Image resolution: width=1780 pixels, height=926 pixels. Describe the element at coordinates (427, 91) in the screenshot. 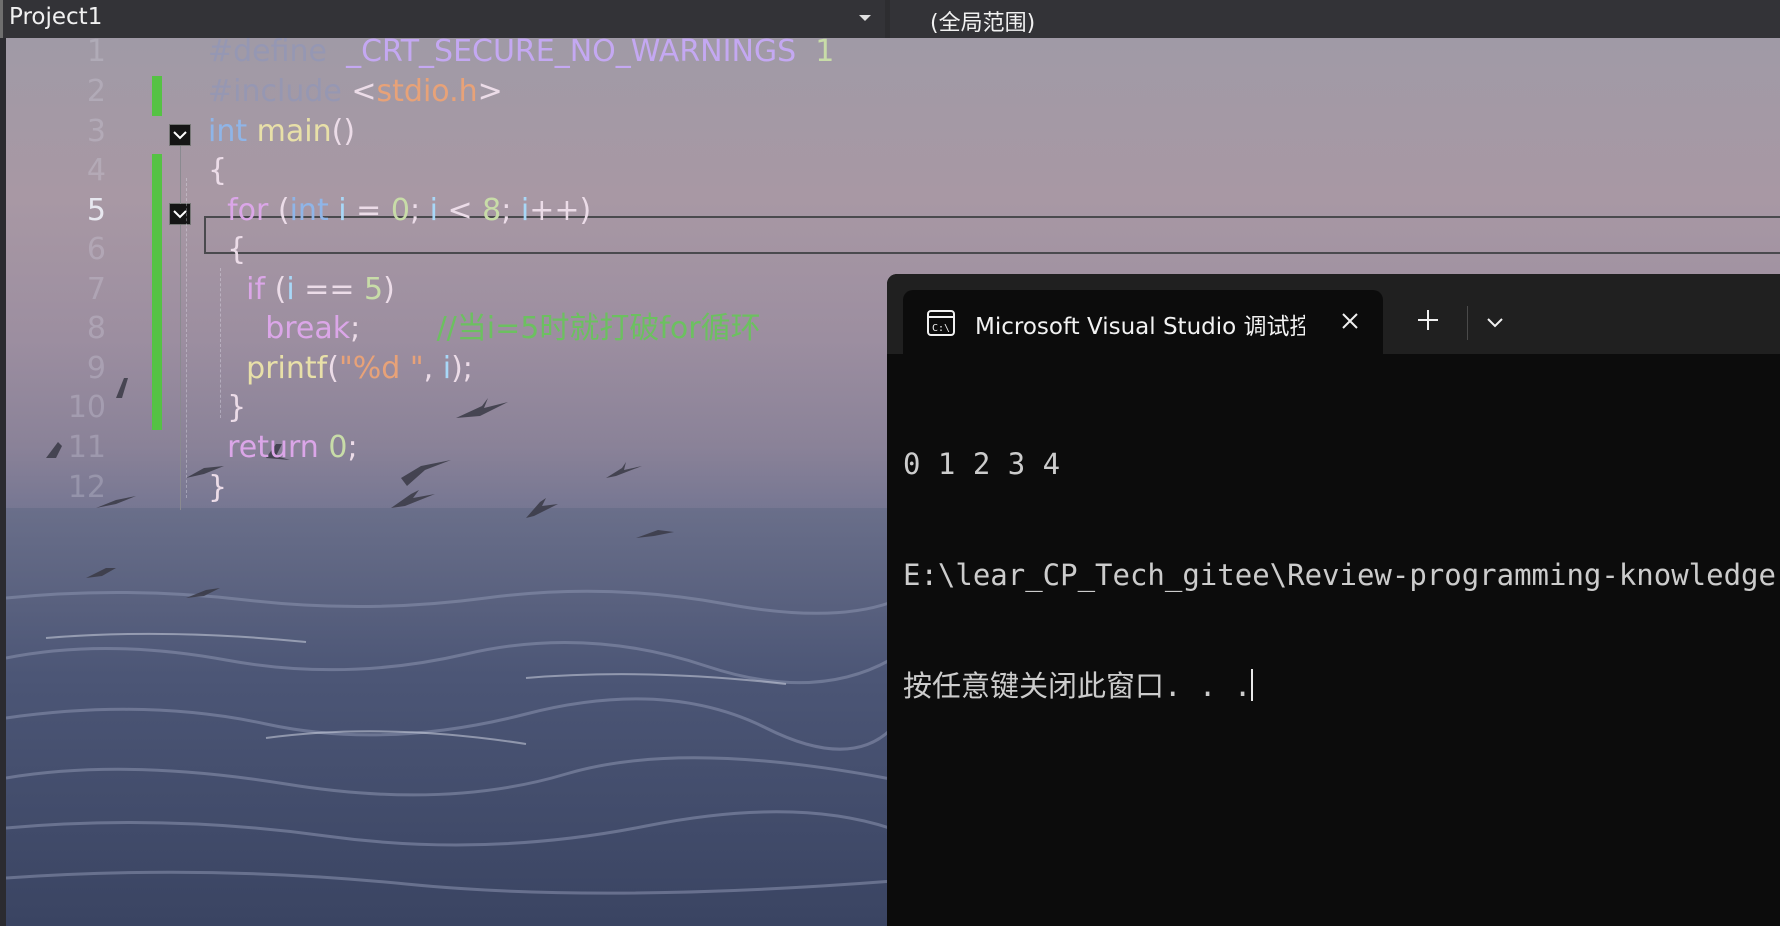

I see `header-name: stdio.h` at that location.